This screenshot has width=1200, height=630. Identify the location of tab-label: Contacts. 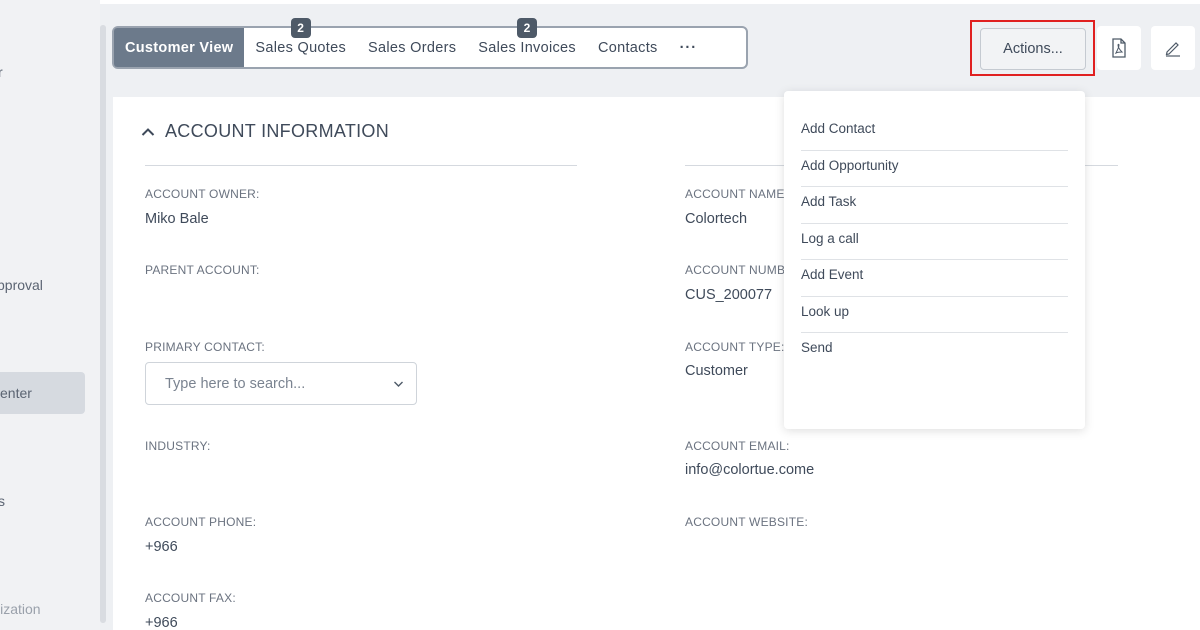
(627, 47).